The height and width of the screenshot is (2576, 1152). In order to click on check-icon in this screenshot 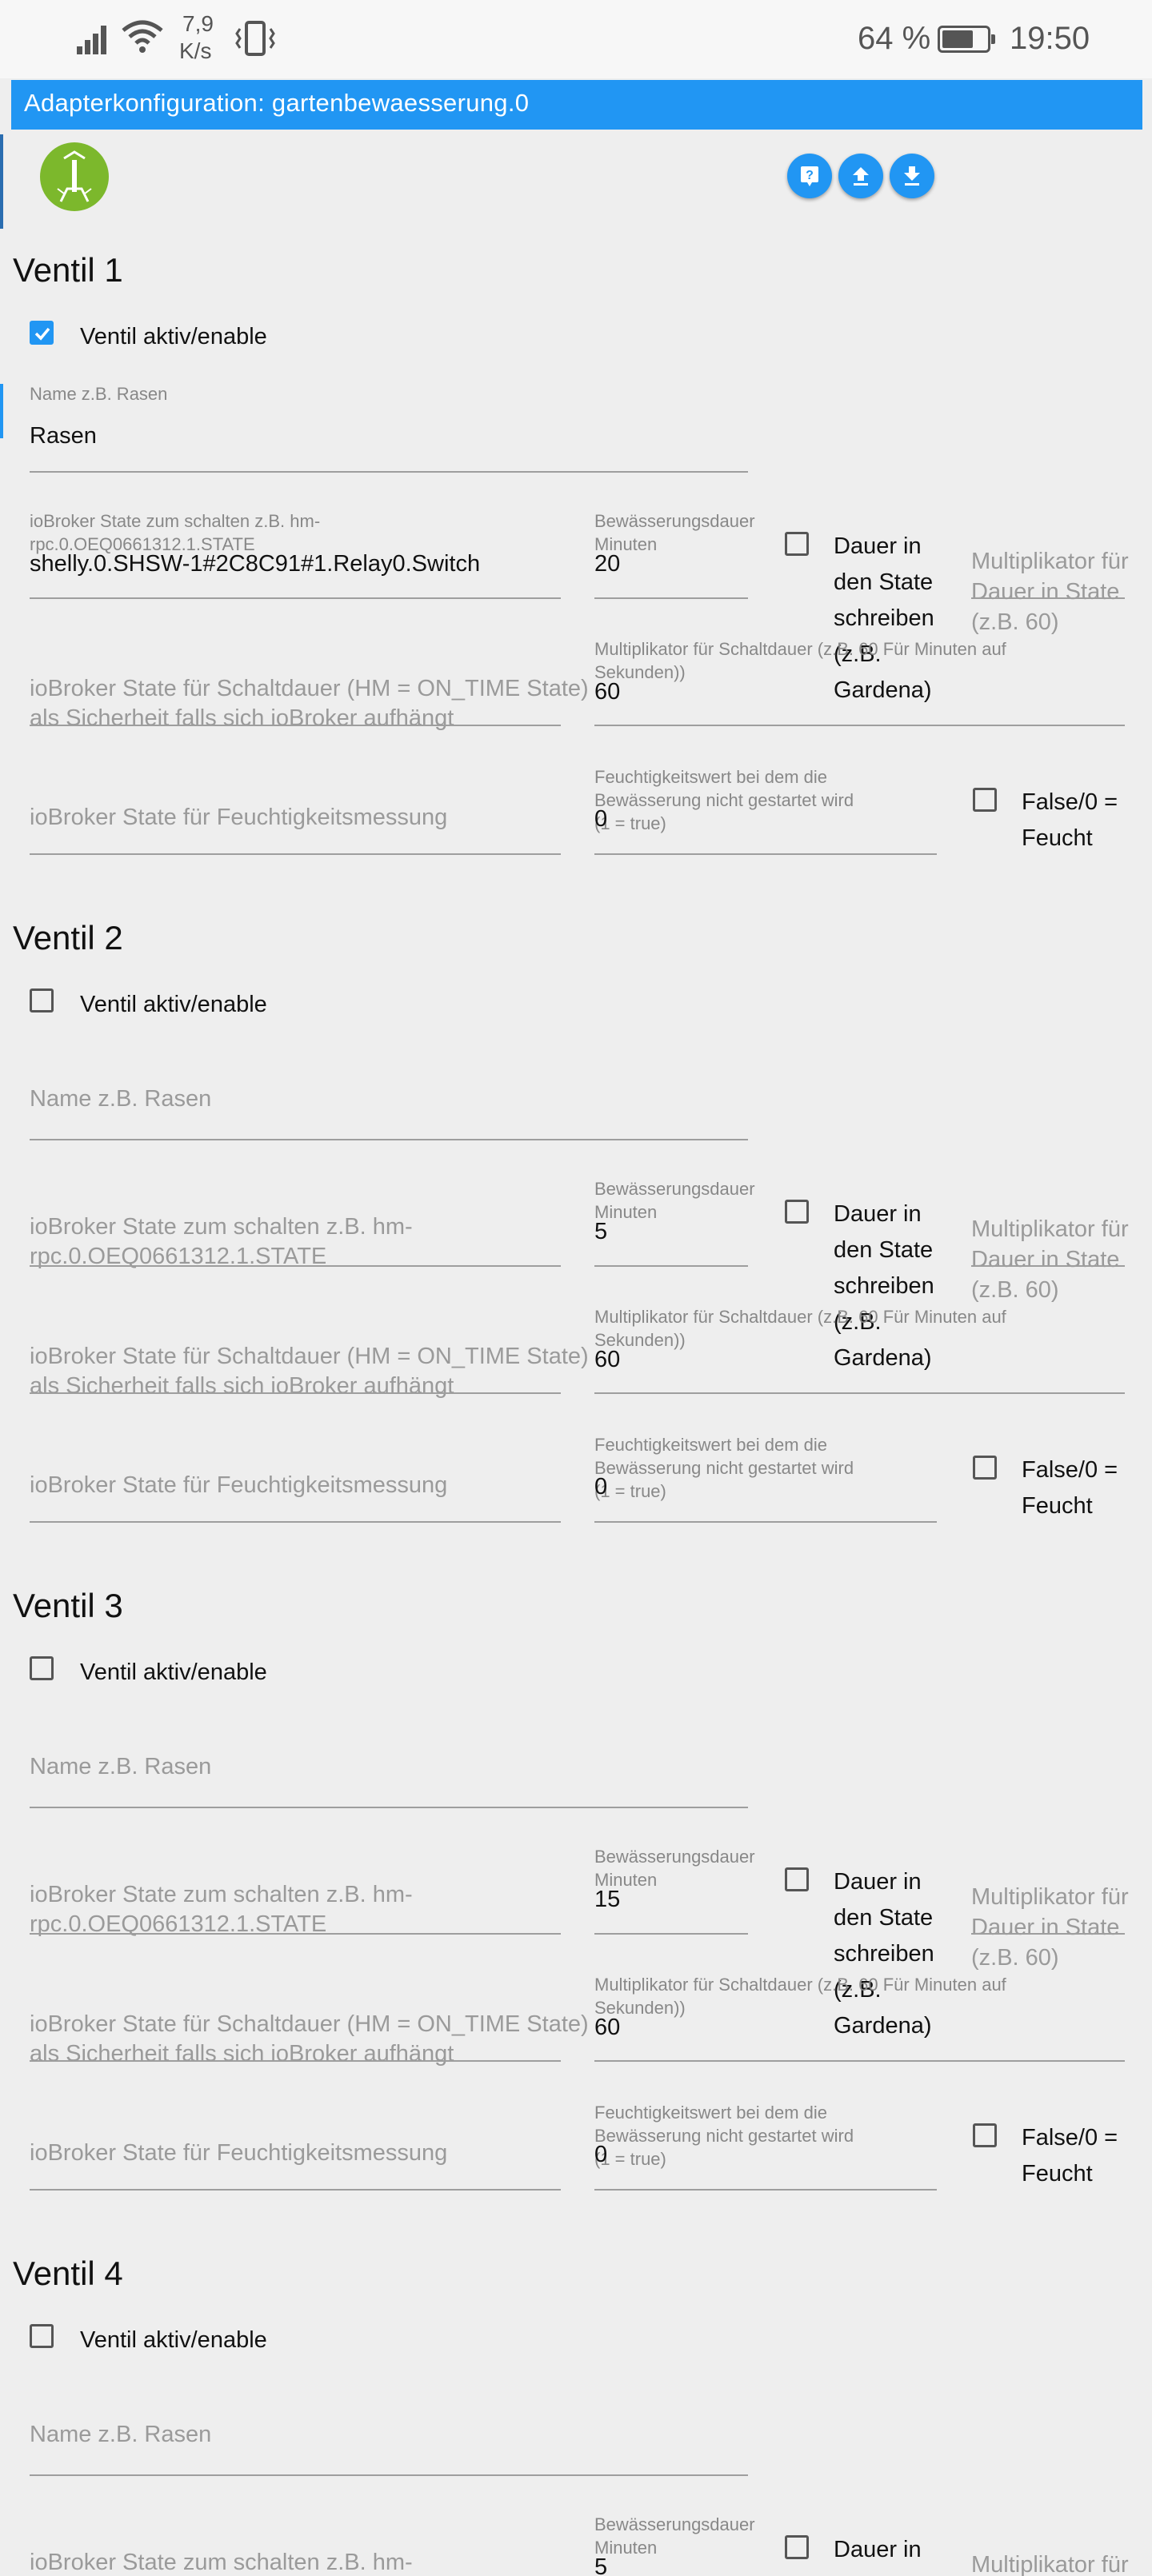, I will do `click(42, 334)`.